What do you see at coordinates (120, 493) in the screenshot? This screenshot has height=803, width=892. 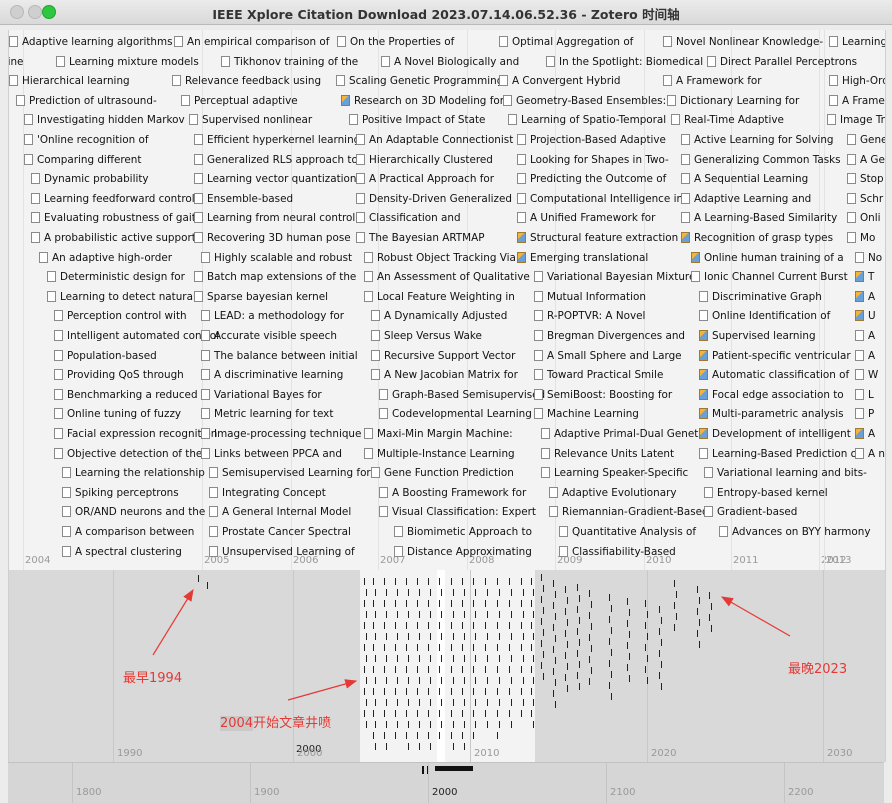 I see `timeline-event: Spiking perceptrons` at bounding box center [120, 493].